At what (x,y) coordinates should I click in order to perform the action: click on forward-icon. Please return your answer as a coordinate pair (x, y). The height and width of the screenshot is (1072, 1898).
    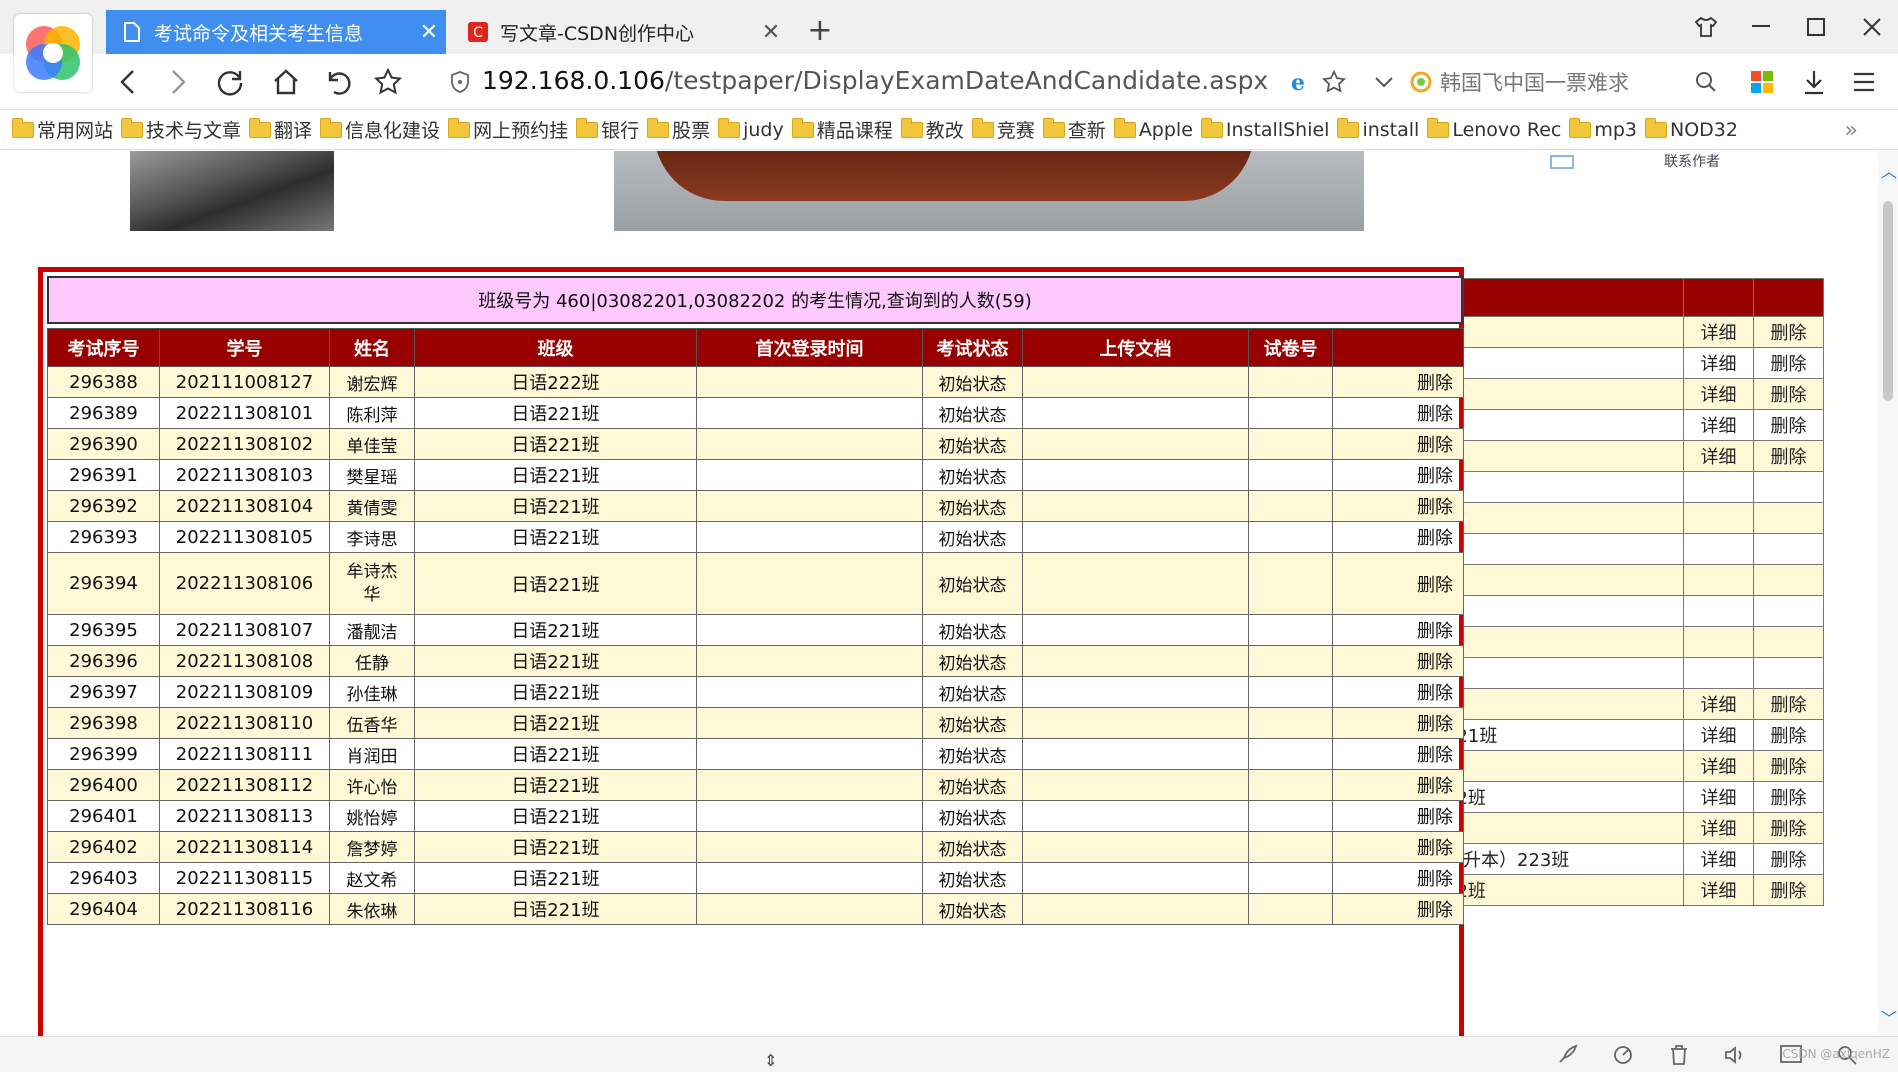
    Looking at the image, I should click on (178, 82).